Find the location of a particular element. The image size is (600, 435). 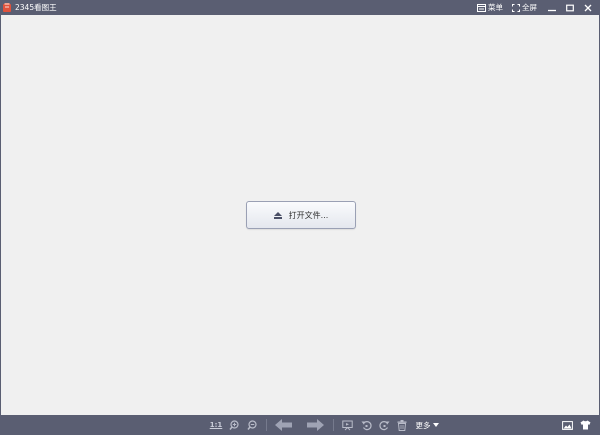

skin-shirt-icon is located at coordinates (585, 425).